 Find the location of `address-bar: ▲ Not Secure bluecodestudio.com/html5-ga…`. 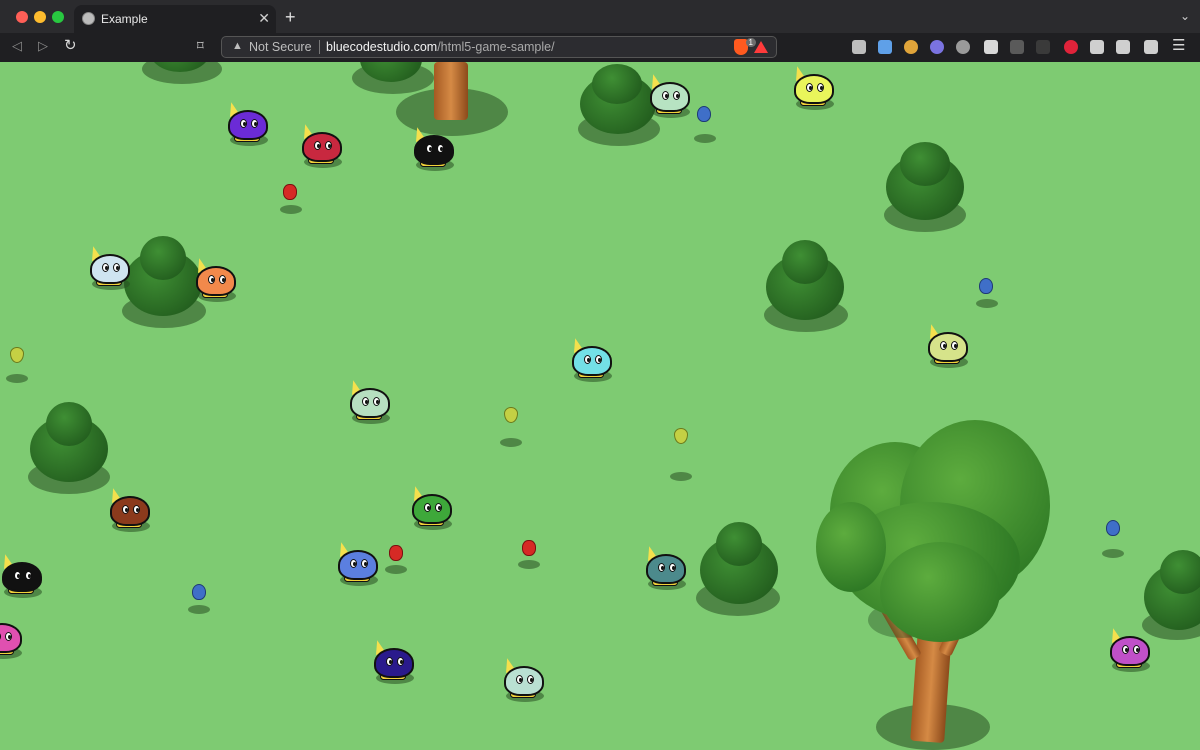

address-bar: ▲ Not Secure bluecodestudio.com/html5-ga… is located at coordinates (499, 47).